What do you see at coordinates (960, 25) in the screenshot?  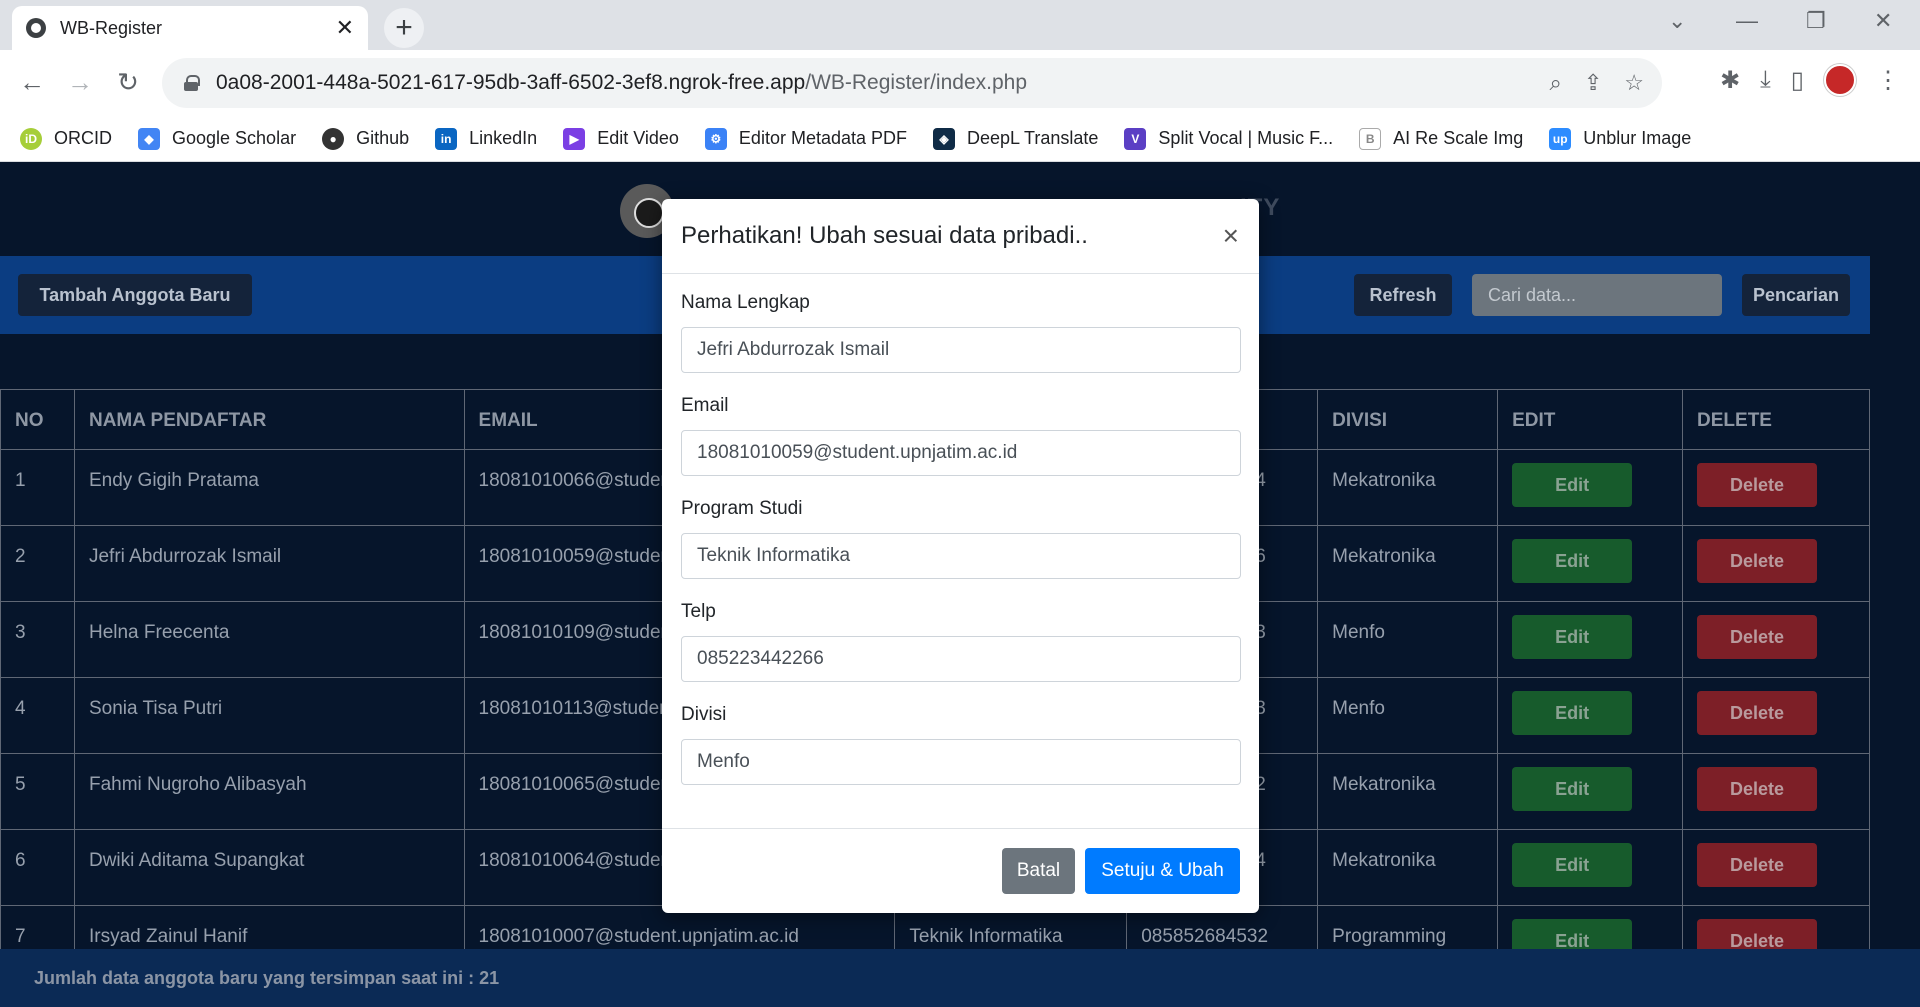 I see `browser-tab-strip: WB-Register ✕ + ⌄ — ❐ ✕` at bounding box center [960, 25].